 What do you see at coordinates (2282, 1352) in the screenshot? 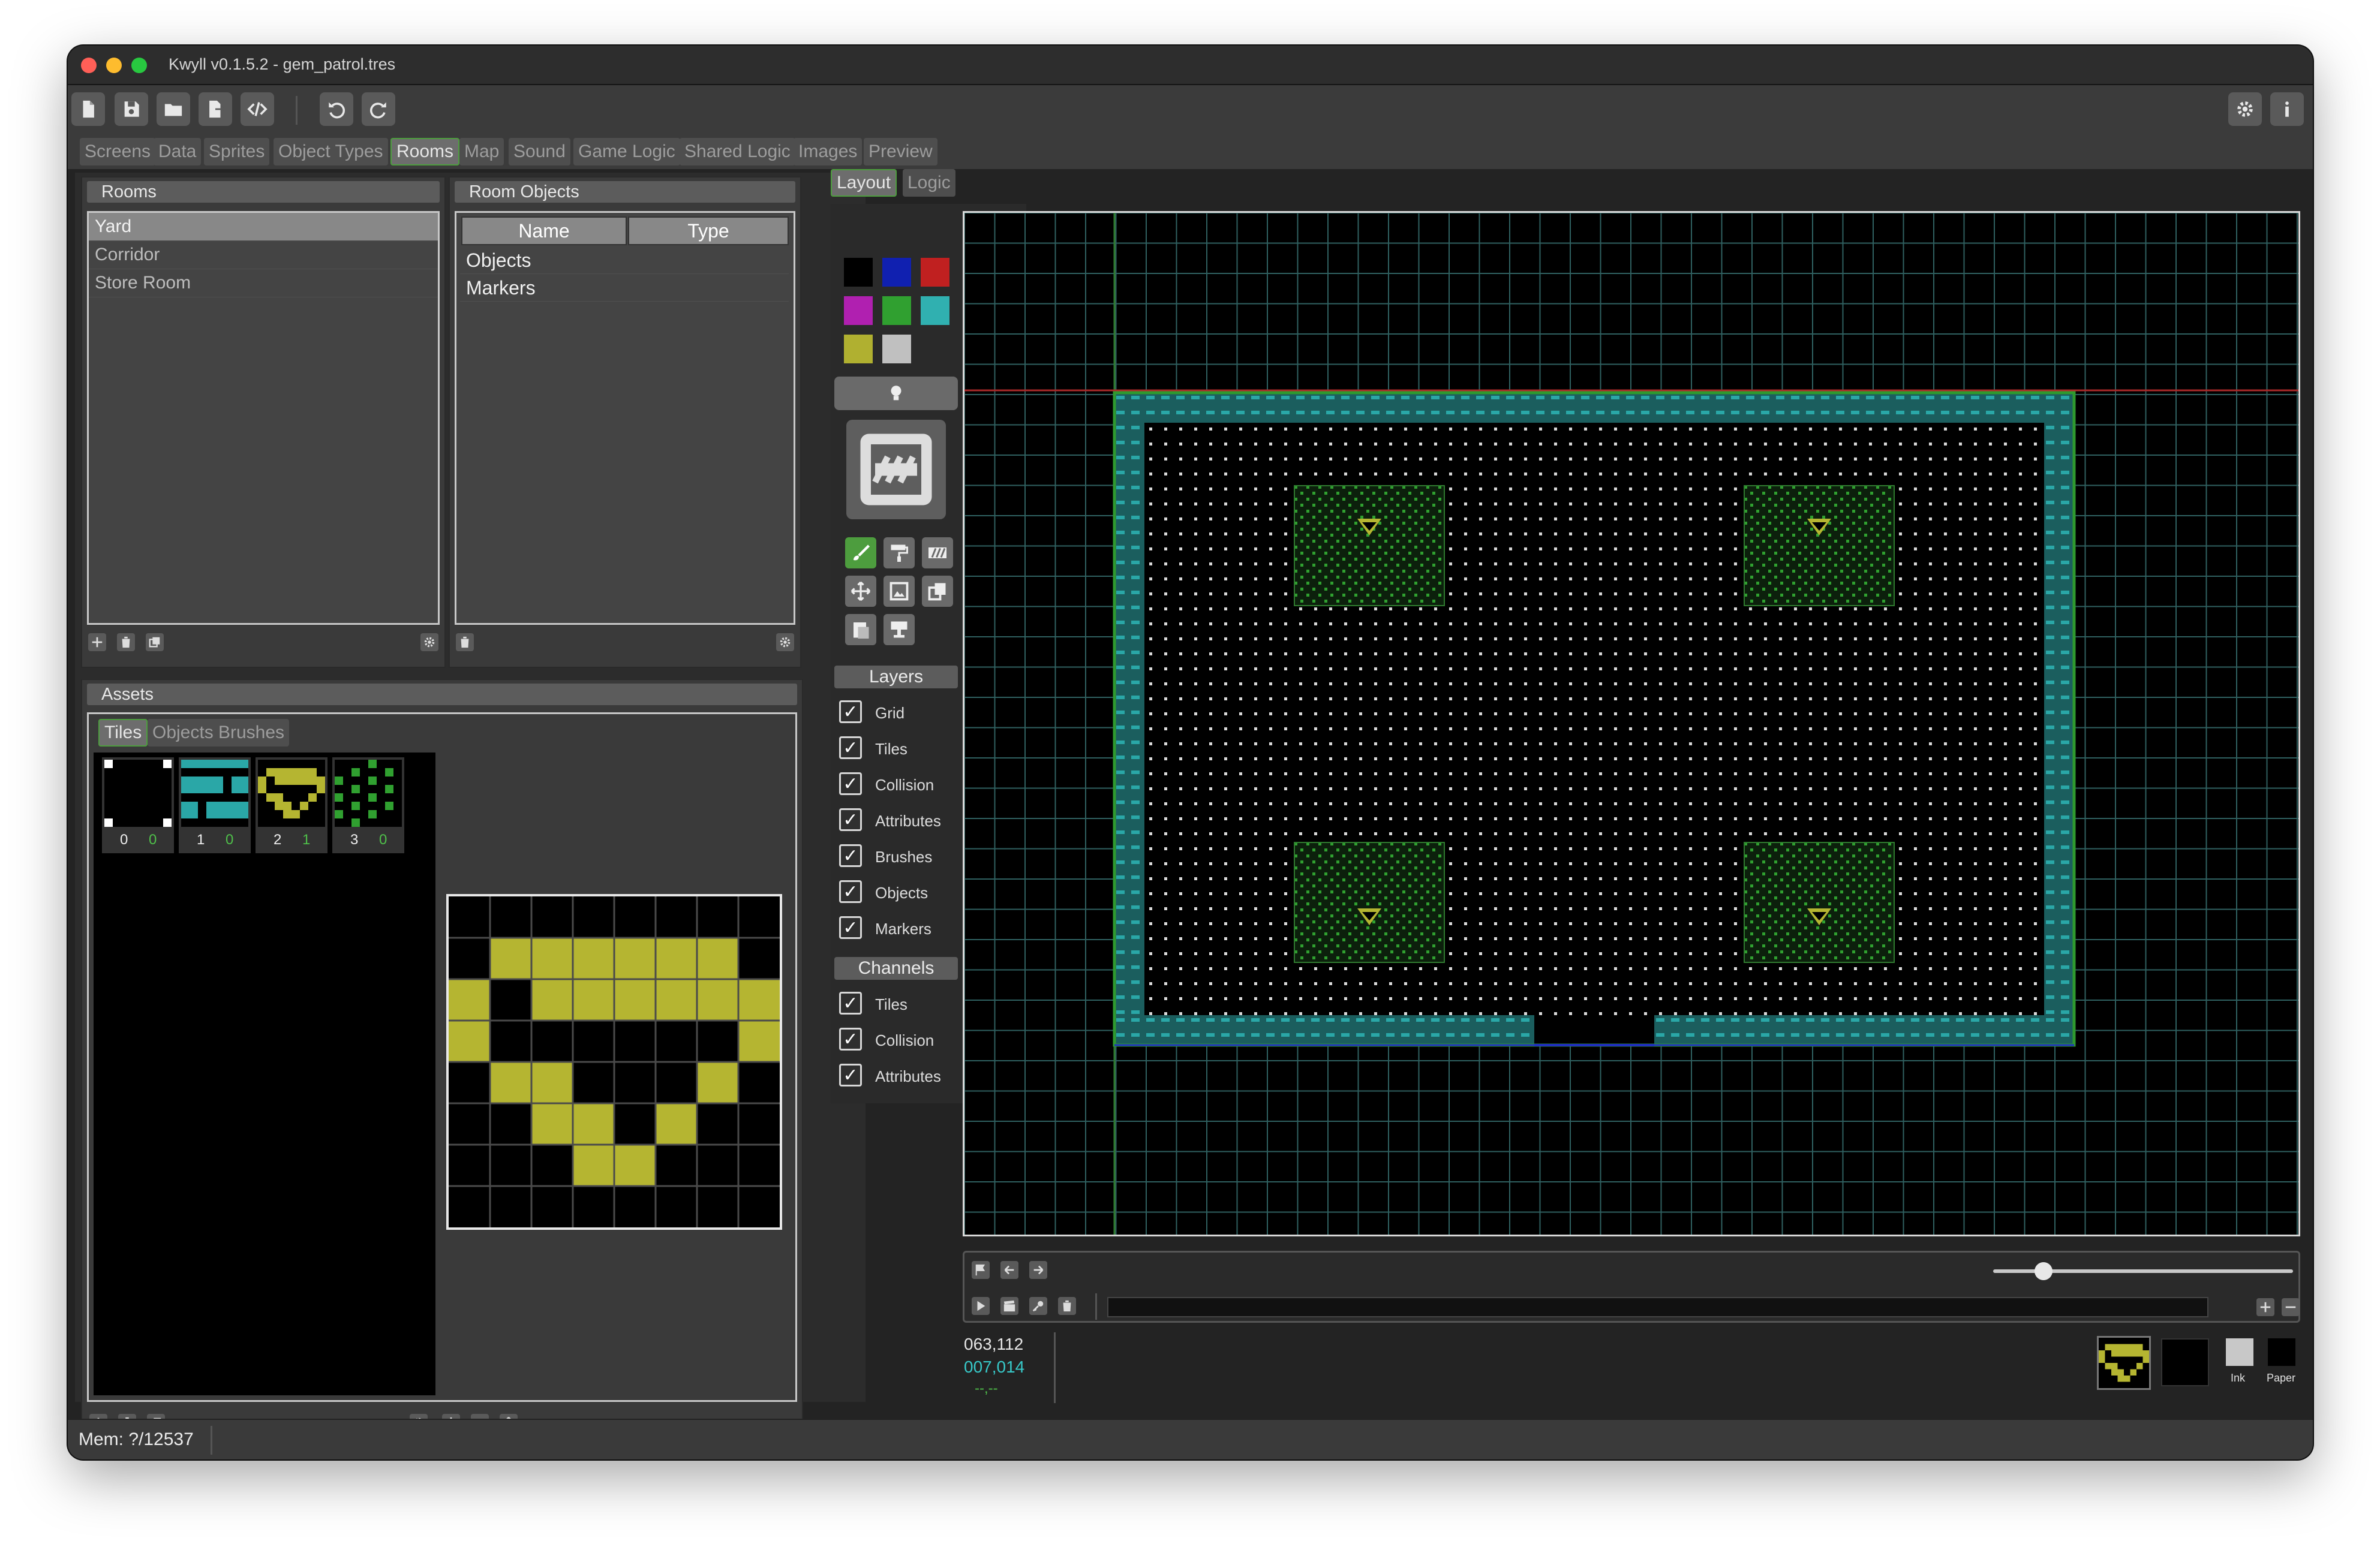
I see `paper-colour-swatch` at bounding box center [2282, 1352].